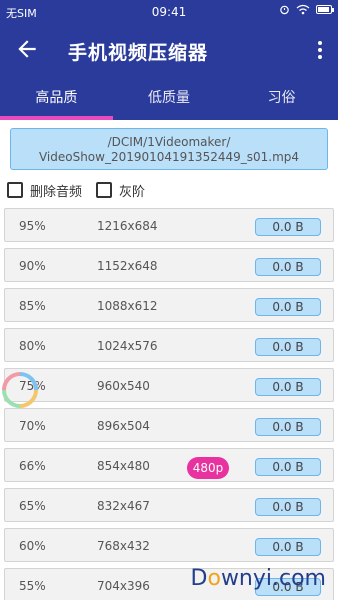 The width and height of the screenshot is (338, 600). Describe the element at coordinates (32, 546) in the screenshot. I see `row-percent: 60%` at that location.